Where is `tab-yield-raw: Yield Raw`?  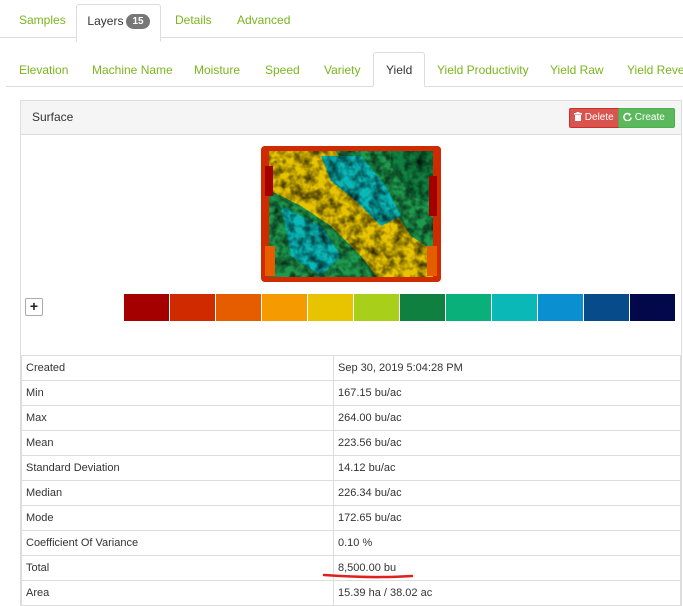 tab-yield-raw: Yield Raw is located at coordinates (577, 69).